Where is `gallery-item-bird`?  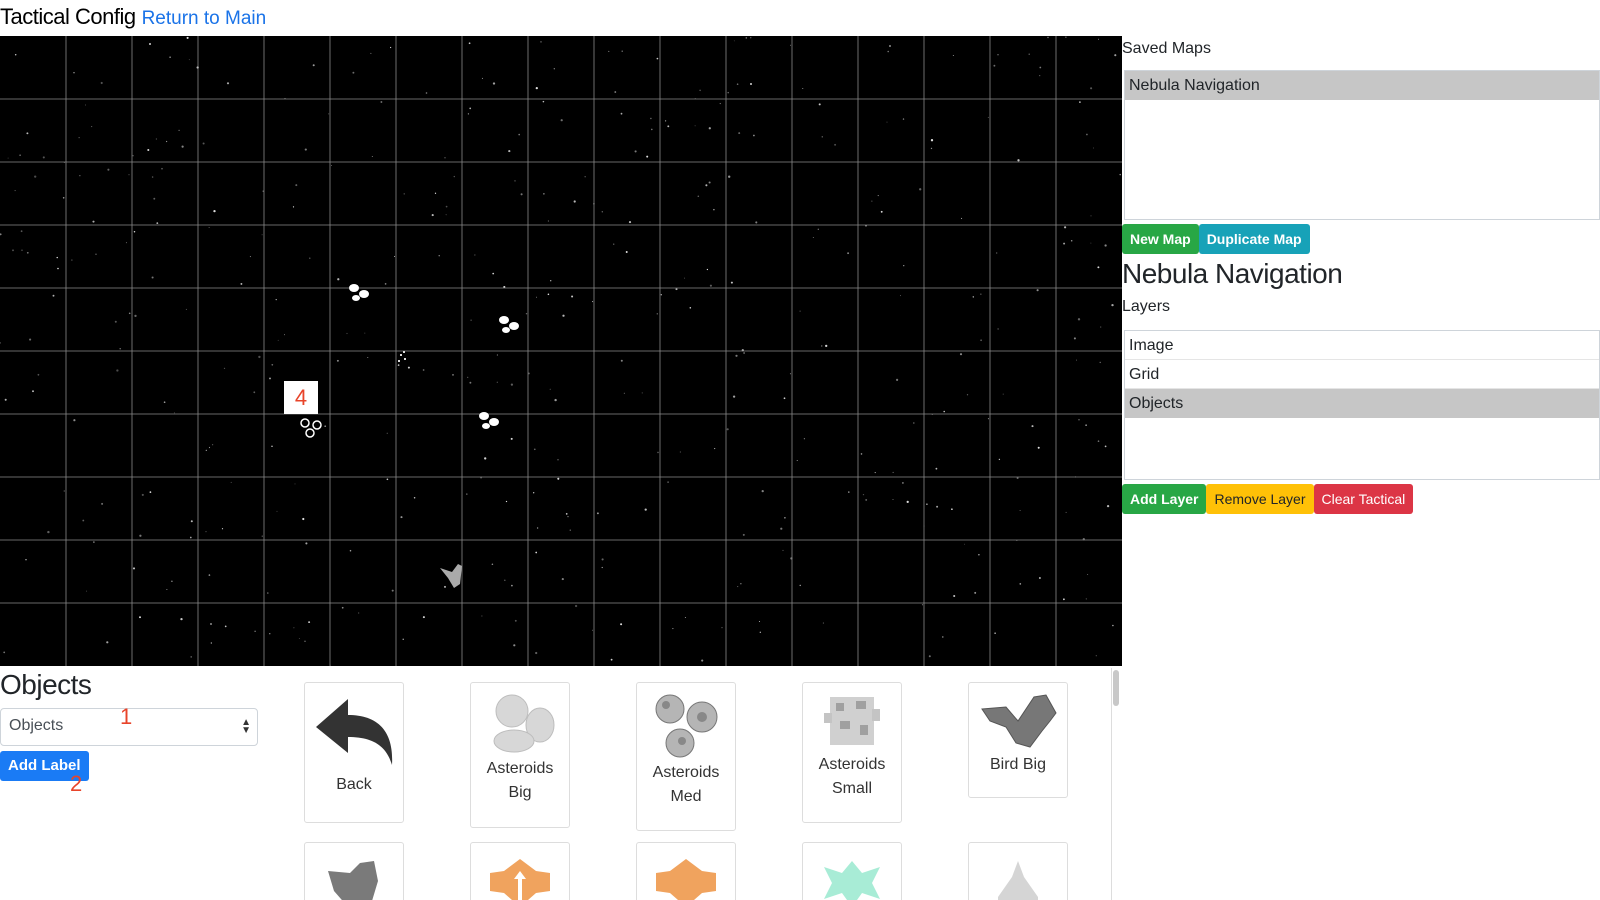
gallery-item-bird is located at coordinates (354, 871).